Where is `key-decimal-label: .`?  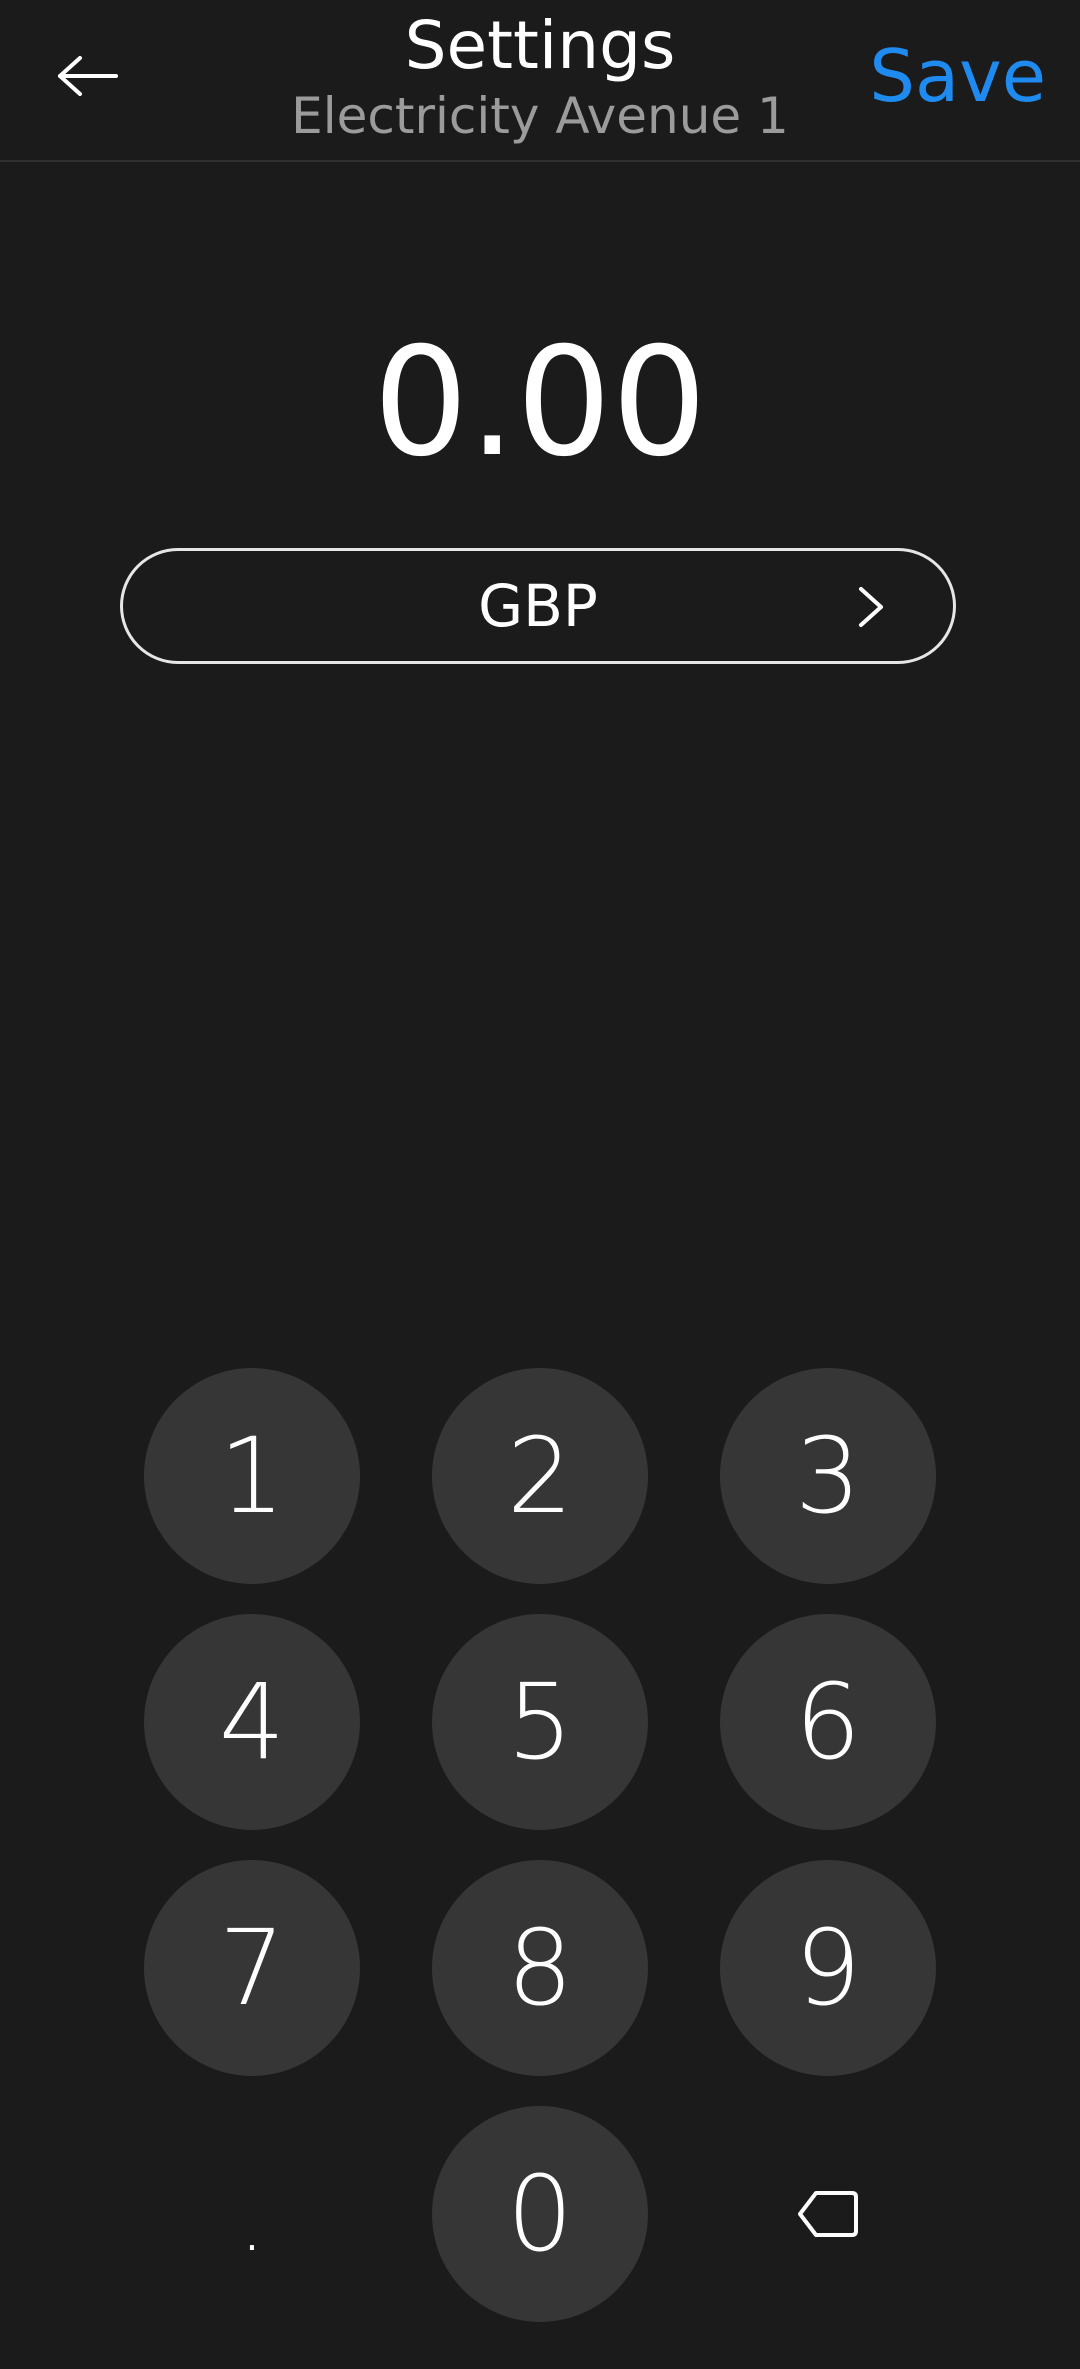
key-decimal-label: . is located at coordinates (252, 2222).